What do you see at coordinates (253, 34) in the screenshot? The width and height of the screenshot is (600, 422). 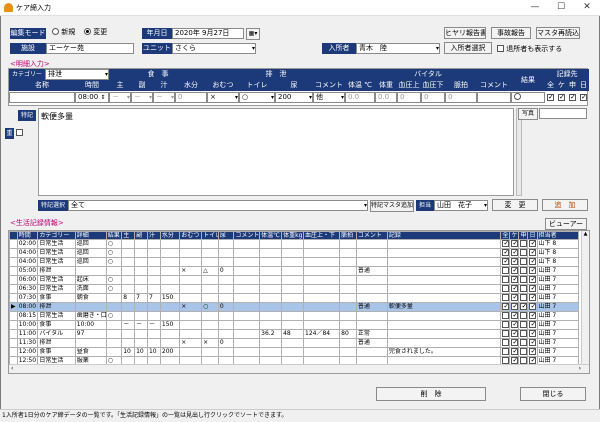 I see `calendar-dropdown-icon: ▦▾` at bounding box center [253, 34].